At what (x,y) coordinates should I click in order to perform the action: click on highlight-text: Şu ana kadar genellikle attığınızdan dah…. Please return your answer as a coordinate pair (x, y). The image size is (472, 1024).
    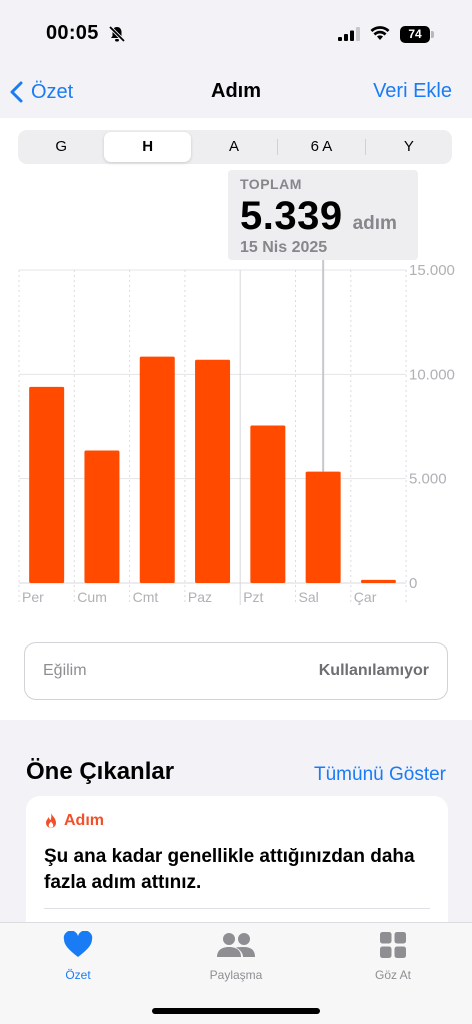
    Looking at the image, I should click on (229, 869).